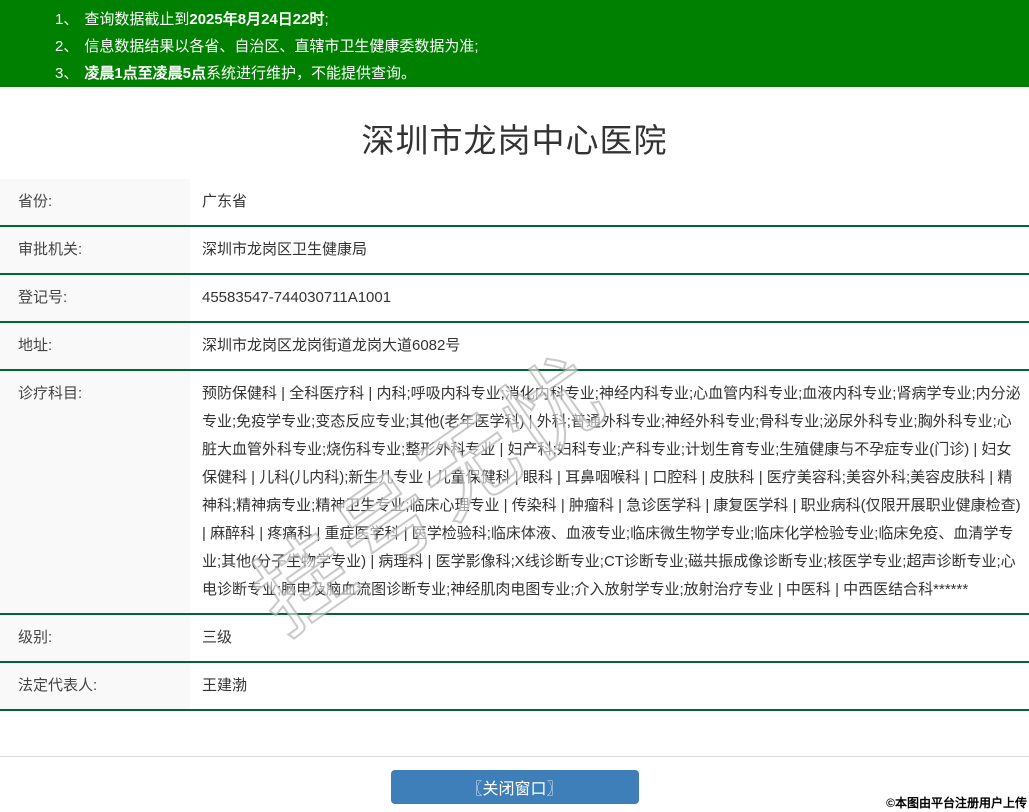 The width and height of the screenshot is (1029, 812). Describe the element at coordinates (95, 250) in the screenshot. I see `row-label: 审批机关:` at that location.